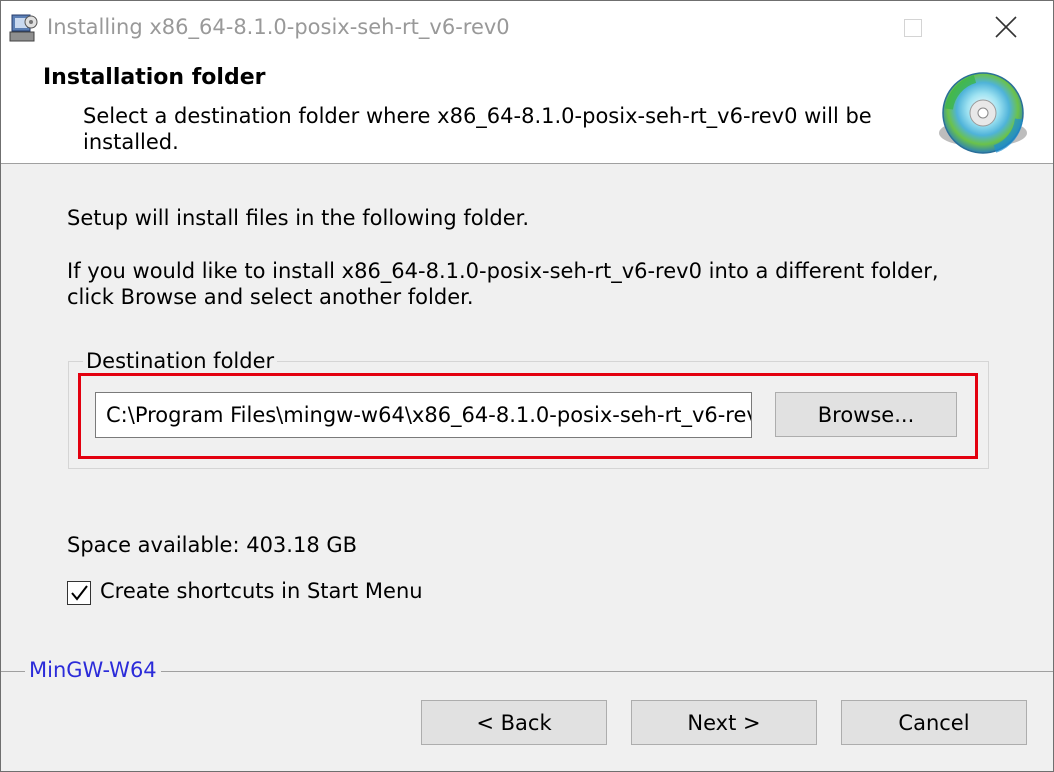 The height and width of the screenshot is (772, 1054). Describe the element at coordinates (93, 670) in the screenshot. I see `branding-text: MinGW-W64` at that location.